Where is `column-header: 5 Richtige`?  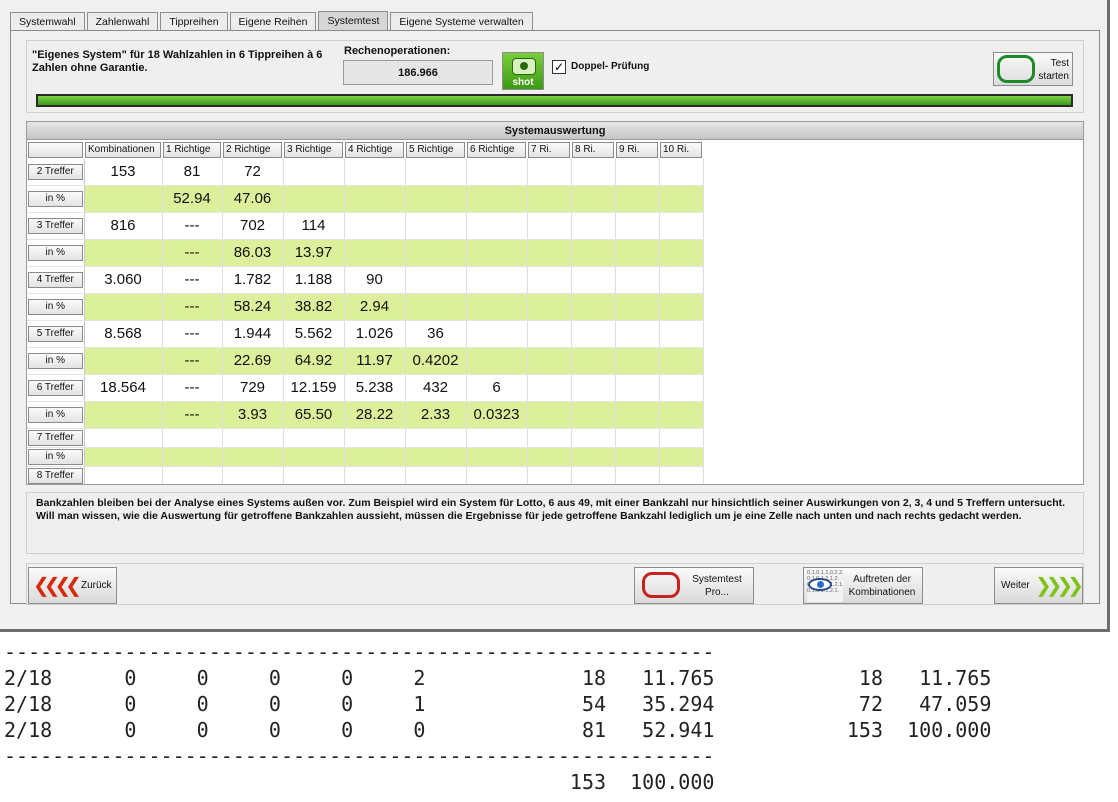 column-header: 5 Richtige is located at coordinates (435, 150).